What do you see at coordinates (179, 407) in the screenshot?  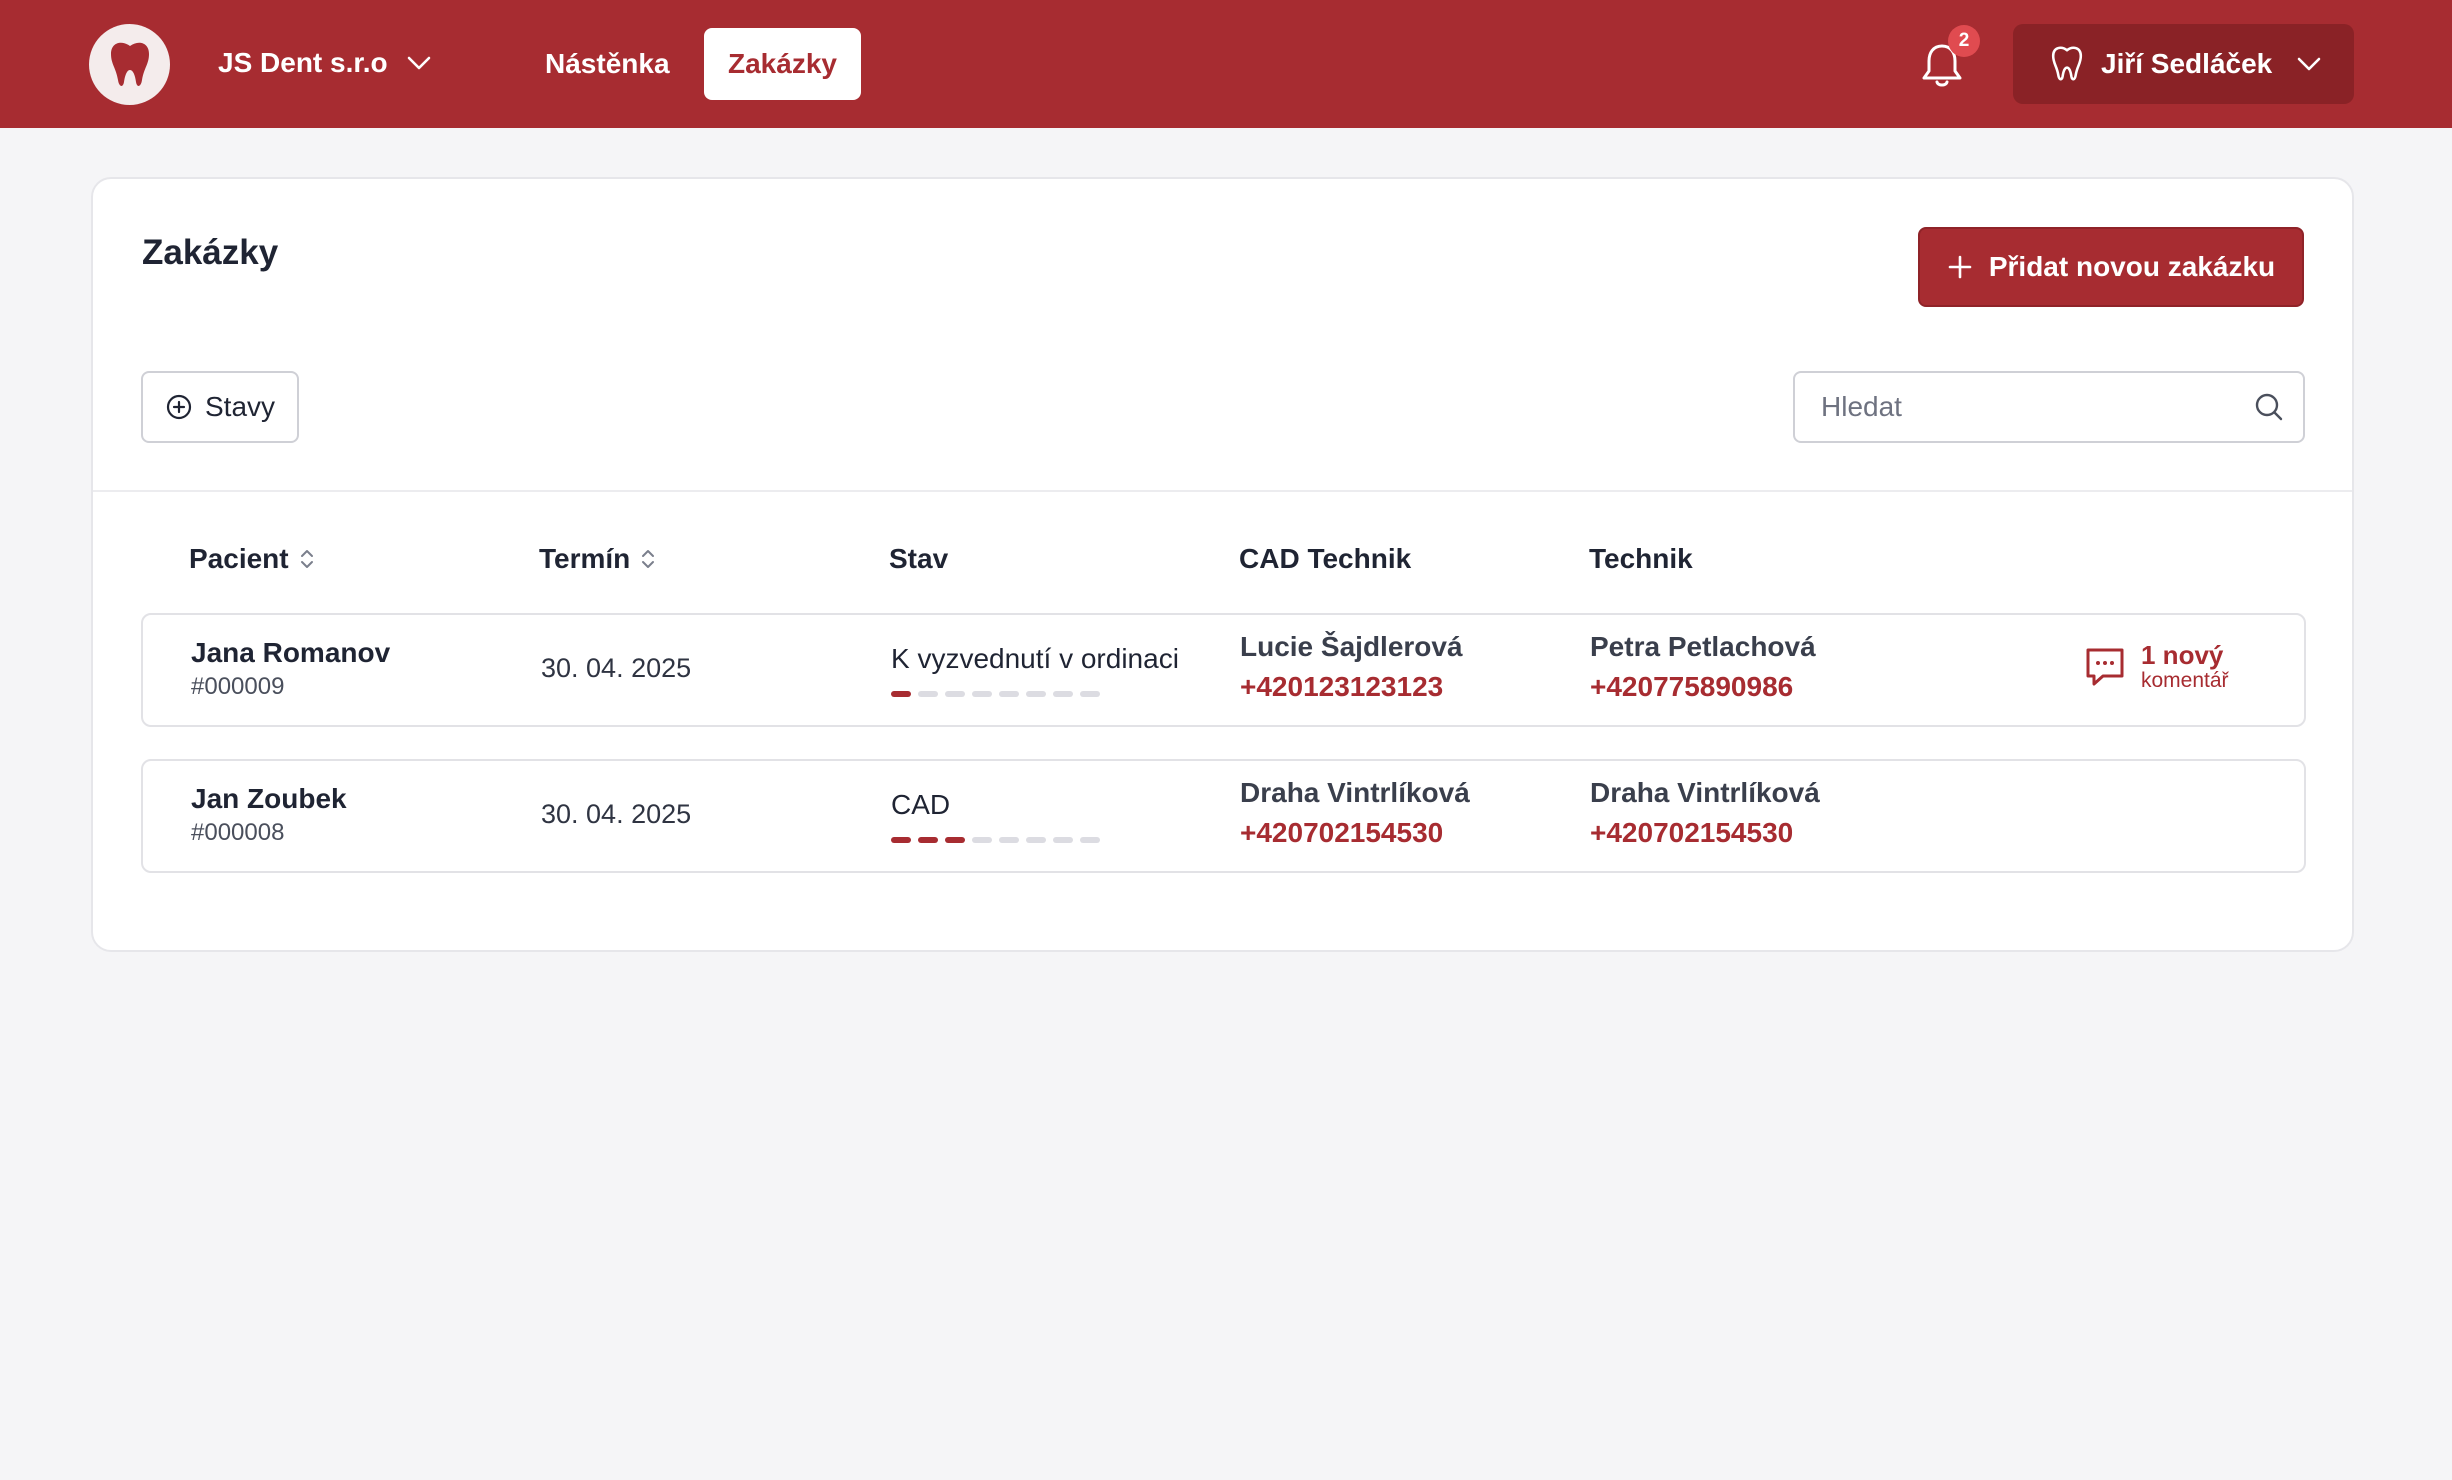 I see `plus-circle-icon` at bounding box center [179, 407].